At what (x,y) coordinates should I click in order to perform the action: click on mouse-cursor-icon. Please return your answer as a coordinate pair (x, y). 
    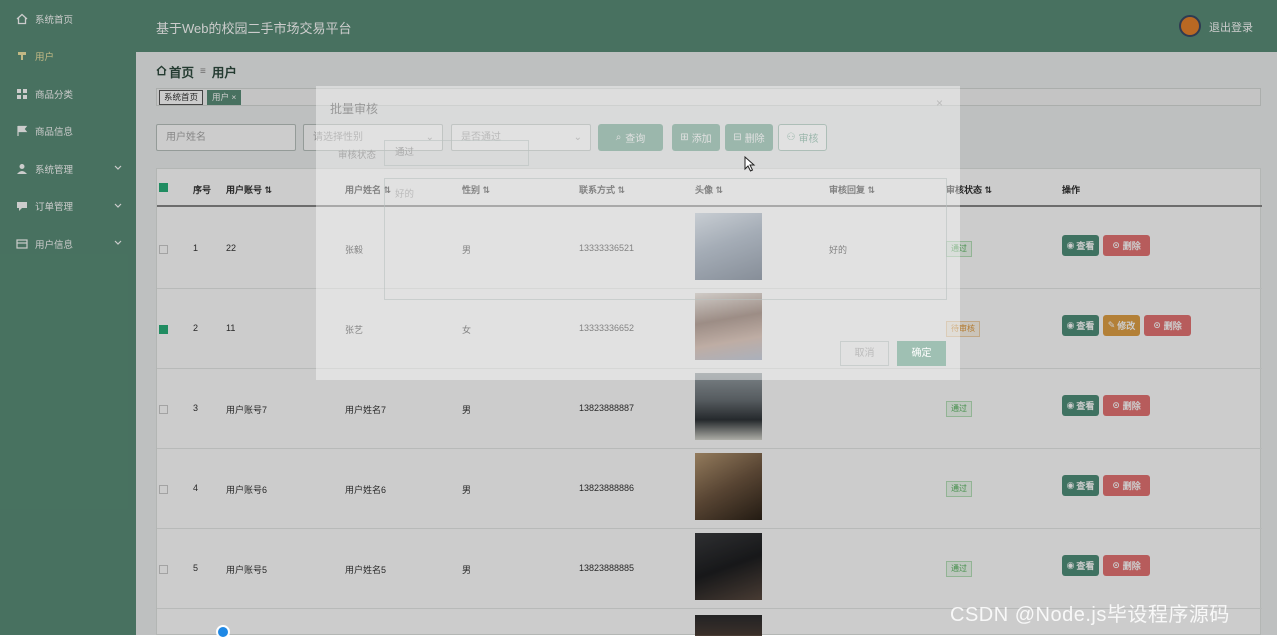
    Looking at the image, I should click on (750, 165).